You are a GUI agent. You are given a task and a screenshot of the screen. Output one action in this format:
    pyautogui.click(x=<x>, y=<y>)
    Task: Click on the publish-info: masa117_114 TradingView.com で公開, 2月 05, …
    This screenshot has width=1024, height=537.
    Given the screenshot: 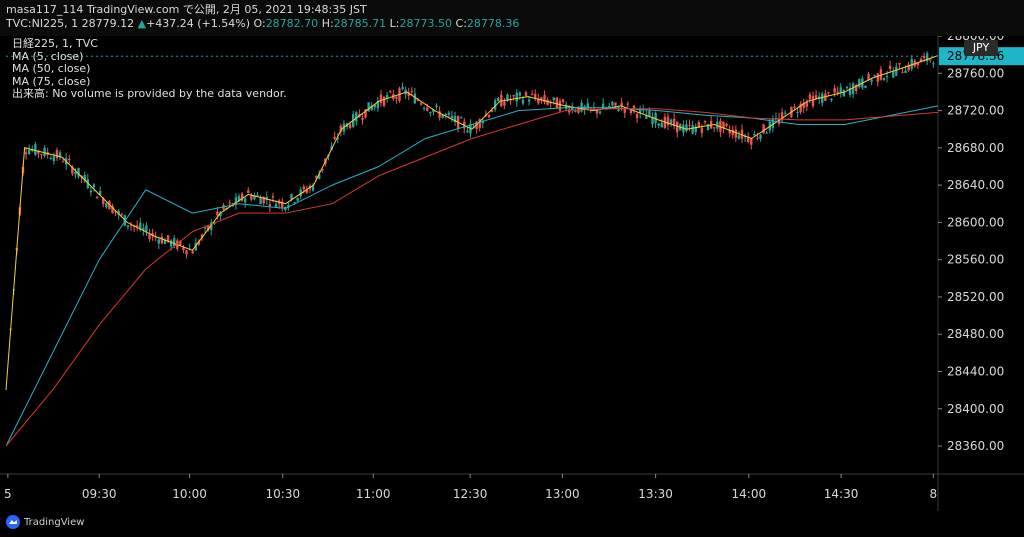 What is the action you would take?
    pyautogui.click(x=186, y=9)
    